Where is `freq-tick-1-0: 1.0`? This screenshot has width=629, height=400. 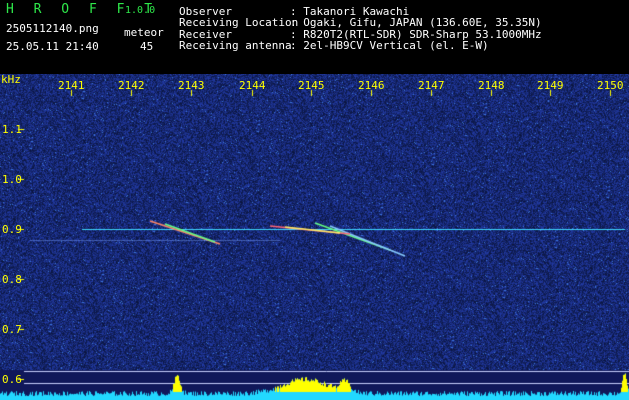 freq-tick-1-0: 1.0 is located at coordinates (12, 179).